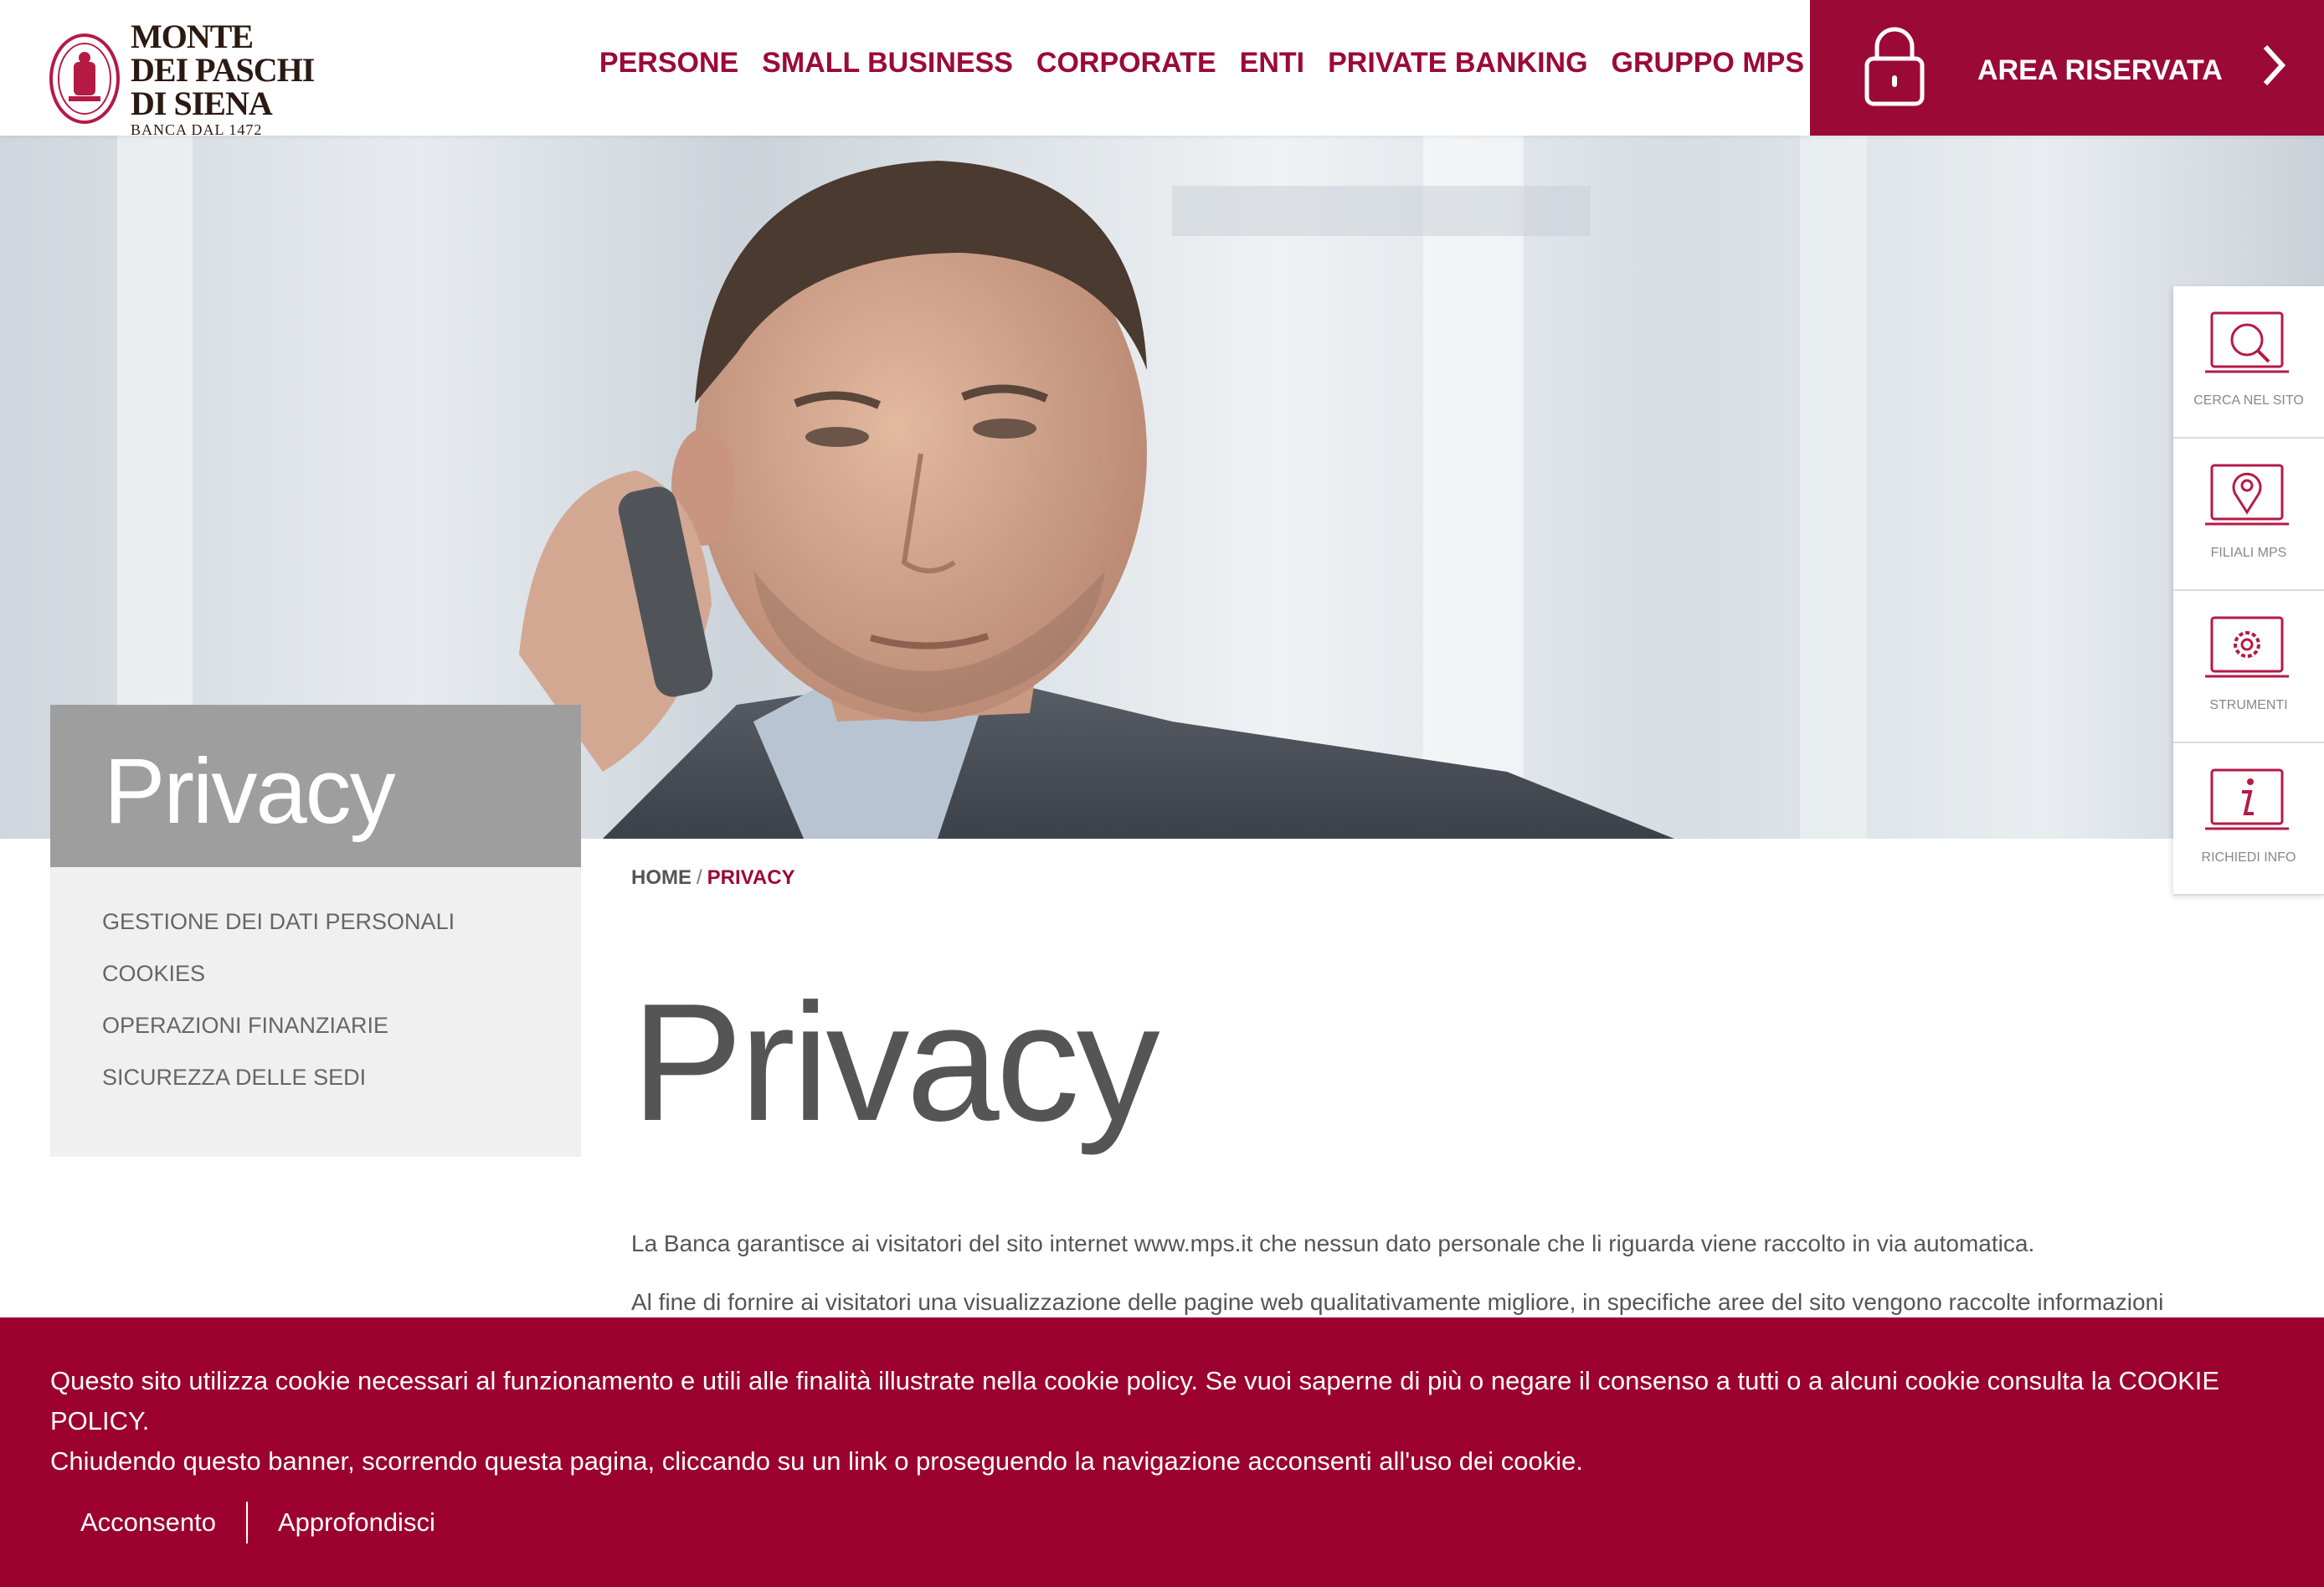 Image resolution: width=2324 pixels, height=1587 pixels. What do you see at coordinates (2274, 65) in the screenshot?
I see `chevron-right-icon` at bounding box center [2274, 65].